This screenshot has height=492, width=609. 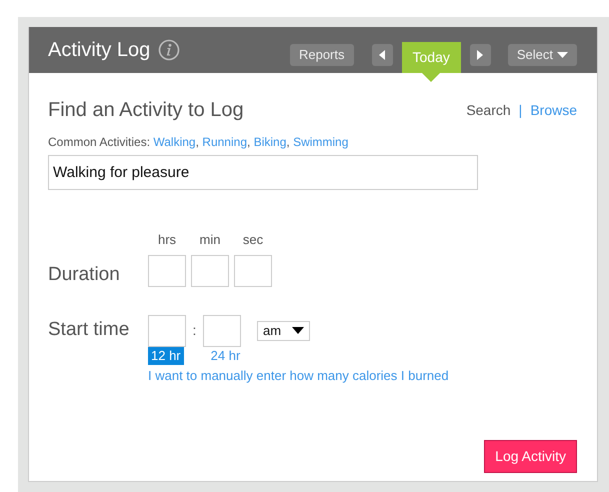 What do you see at coordinates (488, 110) in the screenshot?
I see `mode-tab: Search` at bounding box center [488, 110].